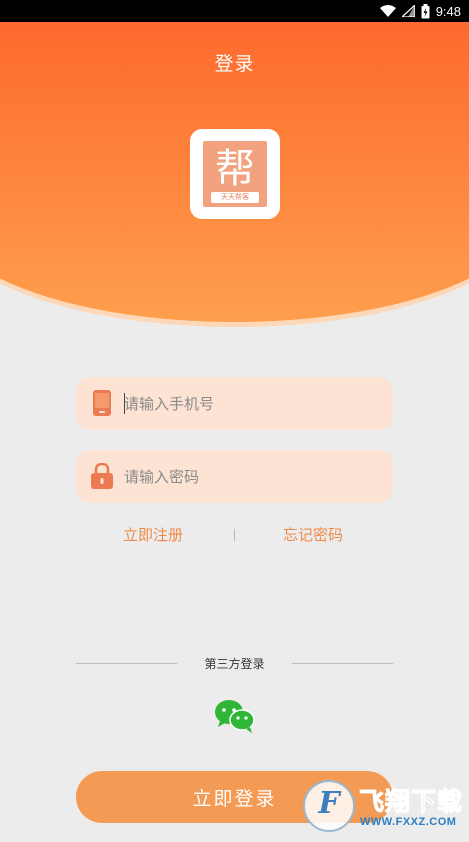  I want to click on links-divider, so click(234, 535).